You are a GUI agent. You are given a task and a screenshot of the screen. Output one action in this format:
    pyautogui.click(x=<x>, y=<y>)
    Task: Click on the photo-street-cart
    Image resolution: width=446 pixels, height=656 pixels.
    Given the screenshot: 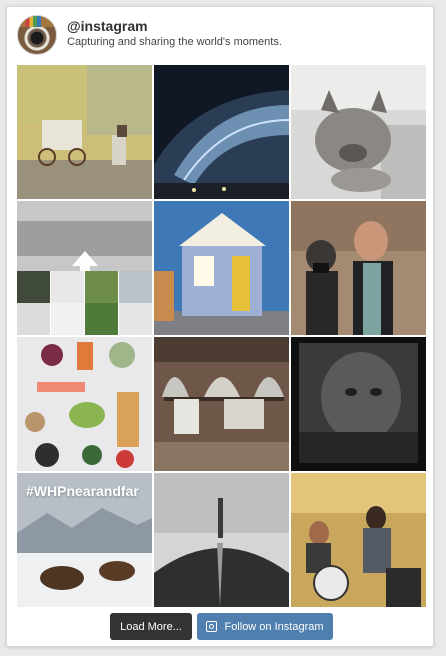 What is the action you would take?
    pyautogui.click(x=84, y=132)
    